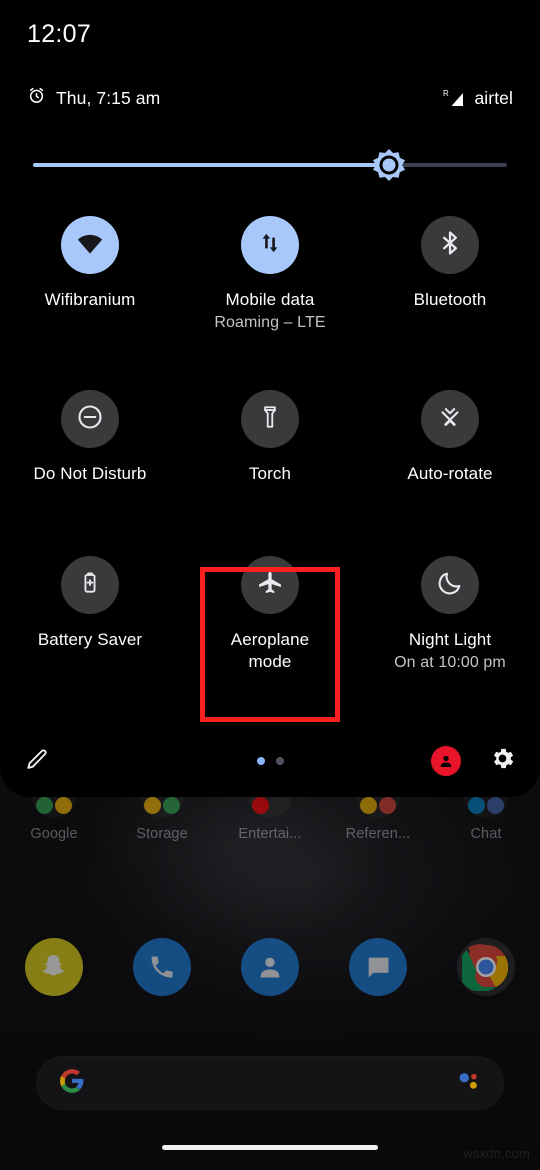 The height and width of the screenshot is (1170, 540). I want to click on contacts-icon, so click(270, 967).